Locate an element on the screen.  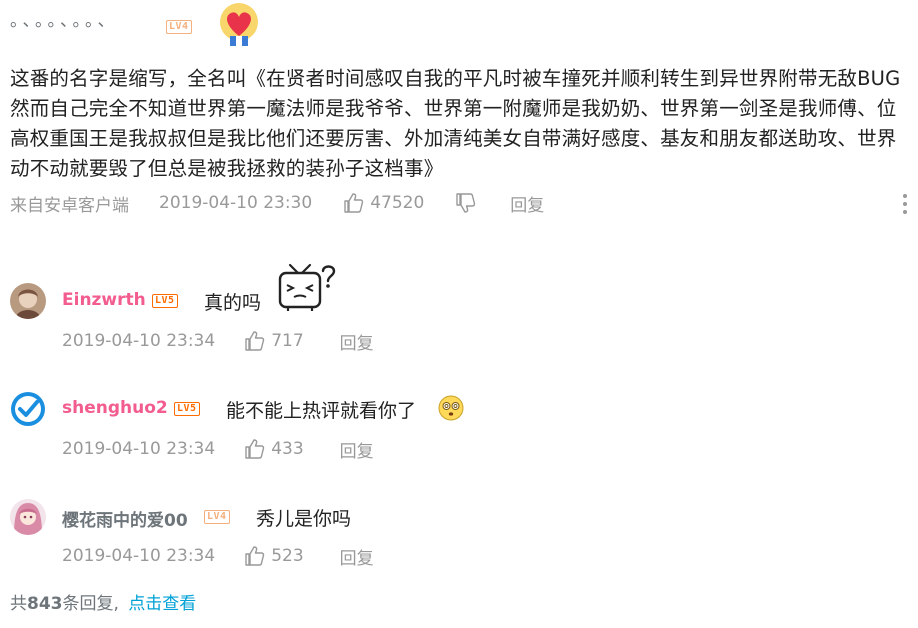
root-level-badge: LV4 is located at coordinates (179, 27).